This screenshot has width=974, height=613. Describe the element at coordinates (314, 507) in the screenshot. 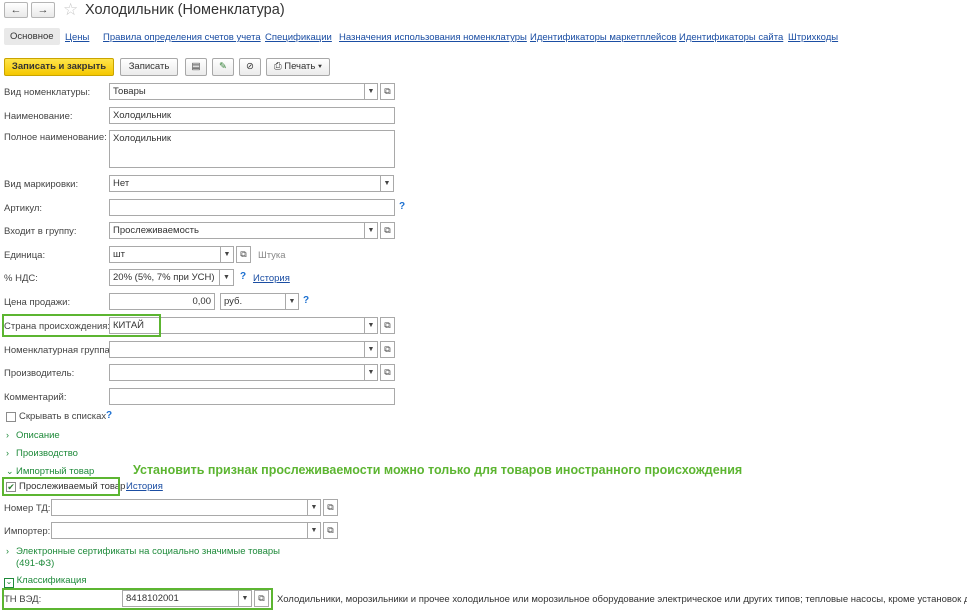

I see `customs-number-dropdown-icon: ▼` at that location.